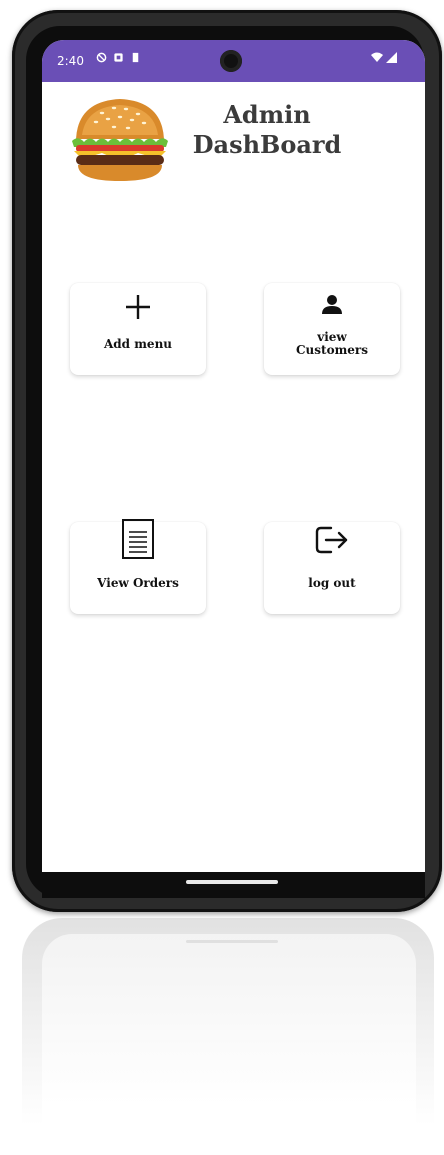  Describe the element at coordinates (331, 540) in the screenshot. I see `logout-icon` at that location.